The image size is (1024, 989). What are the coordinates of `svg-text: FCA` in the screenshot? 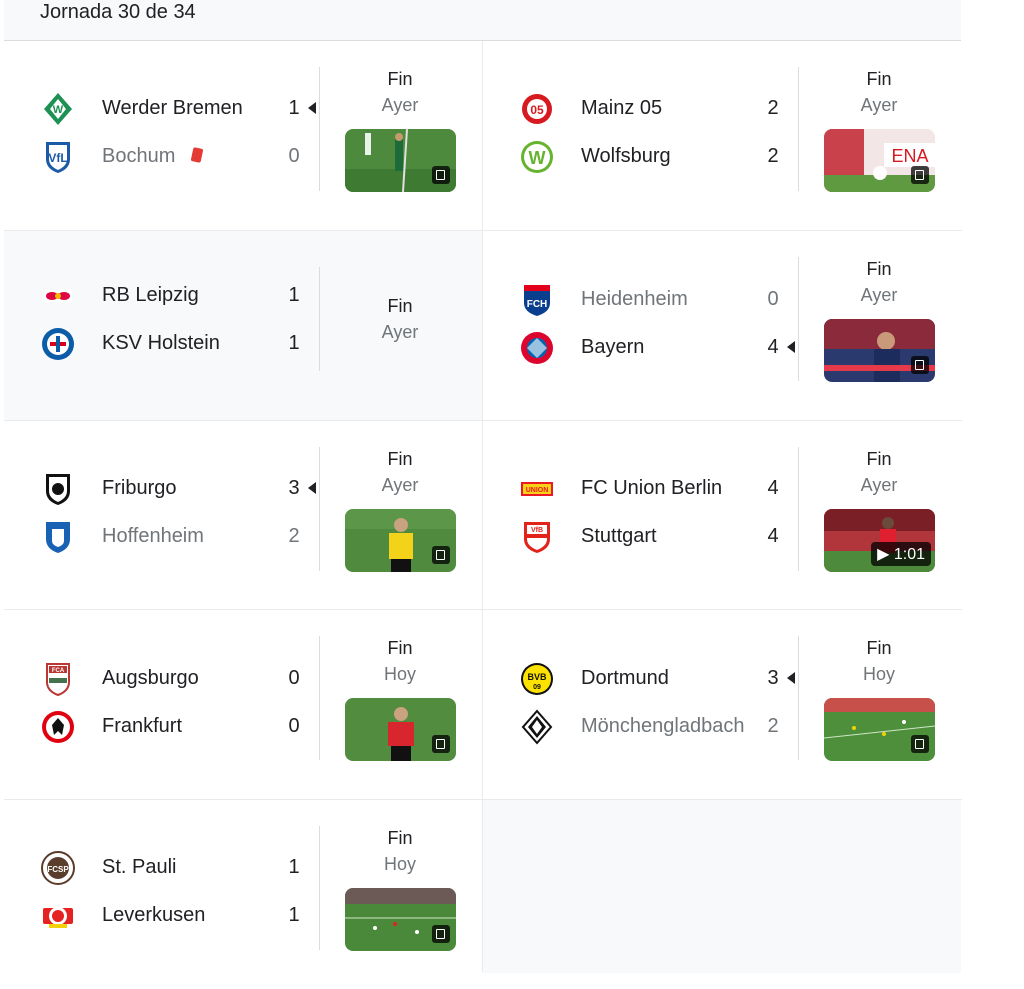 It's located at (58, 671).